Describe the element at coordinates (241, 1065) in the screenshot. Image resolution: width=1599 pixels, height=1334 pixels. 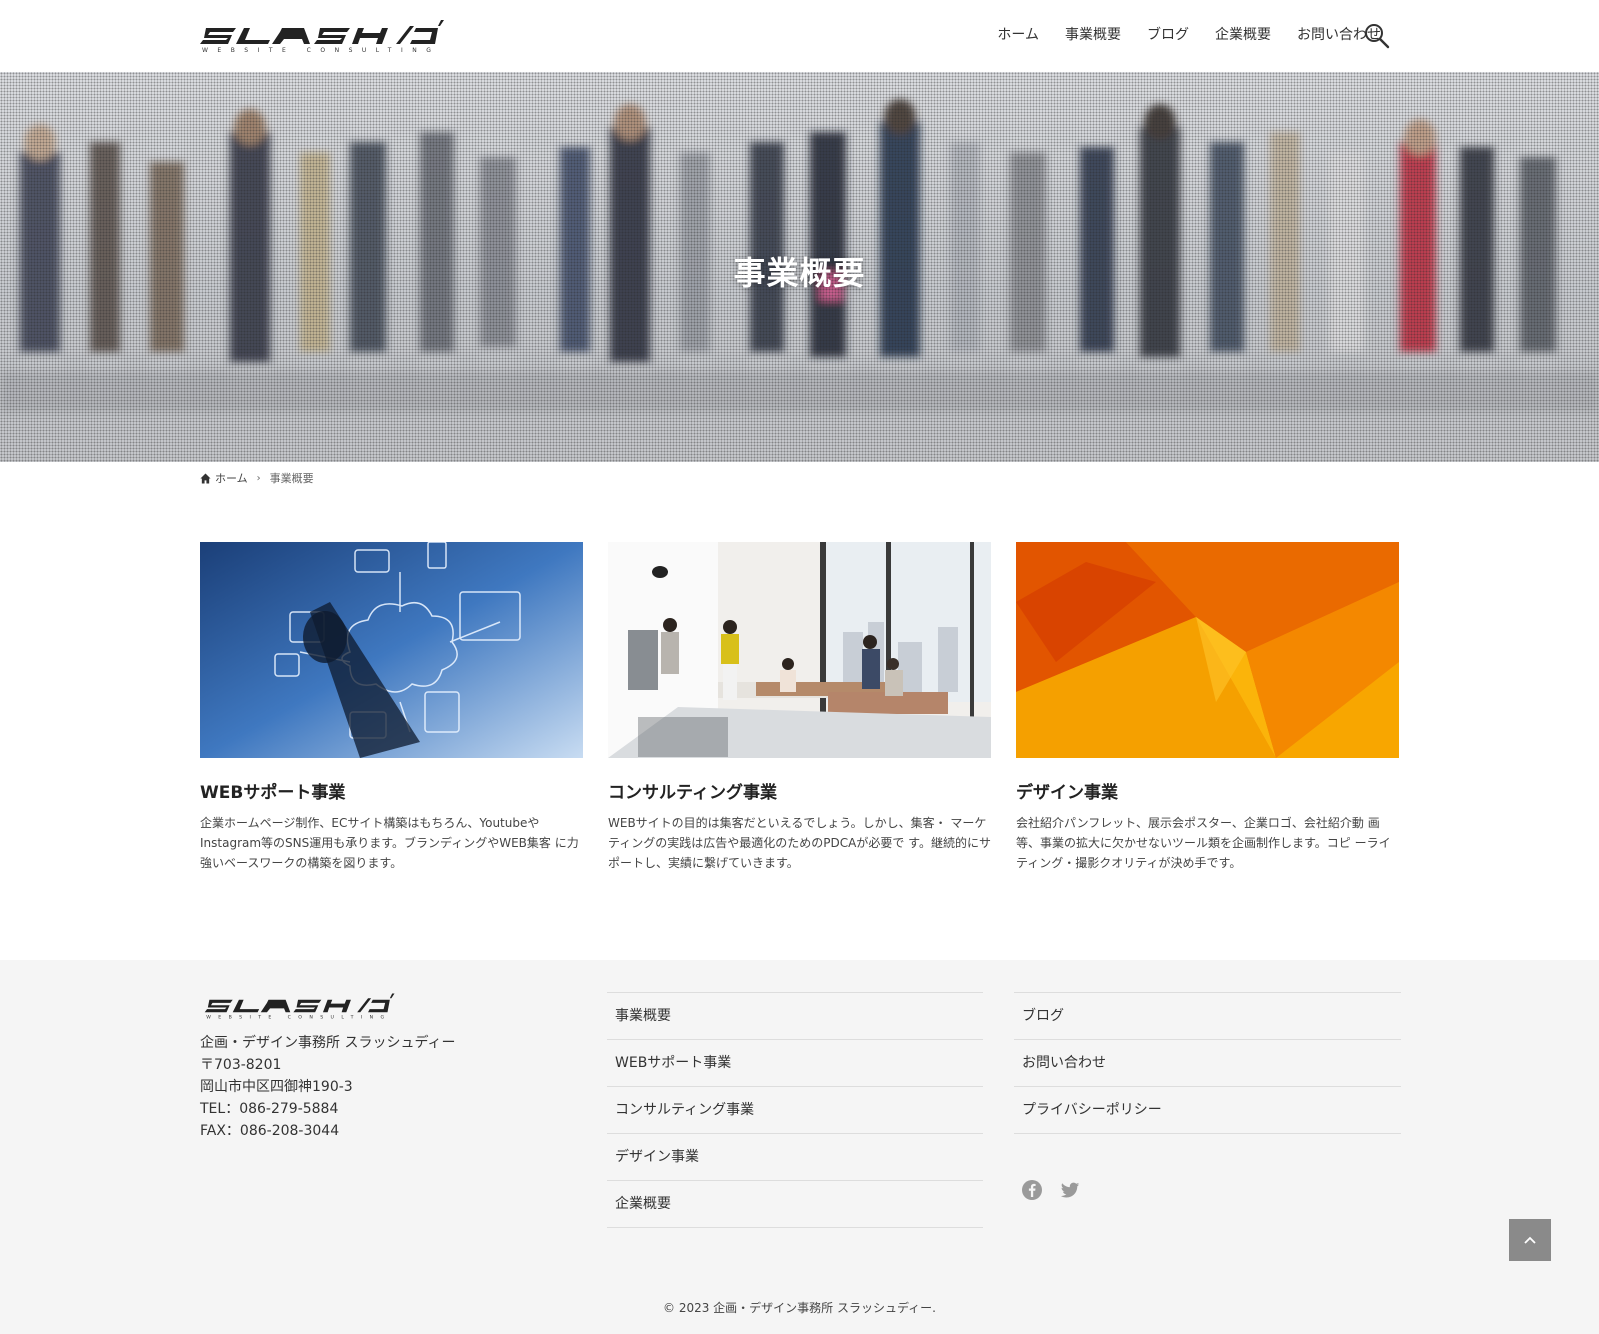
I see `postal-code: 〒703-8201` at that location.